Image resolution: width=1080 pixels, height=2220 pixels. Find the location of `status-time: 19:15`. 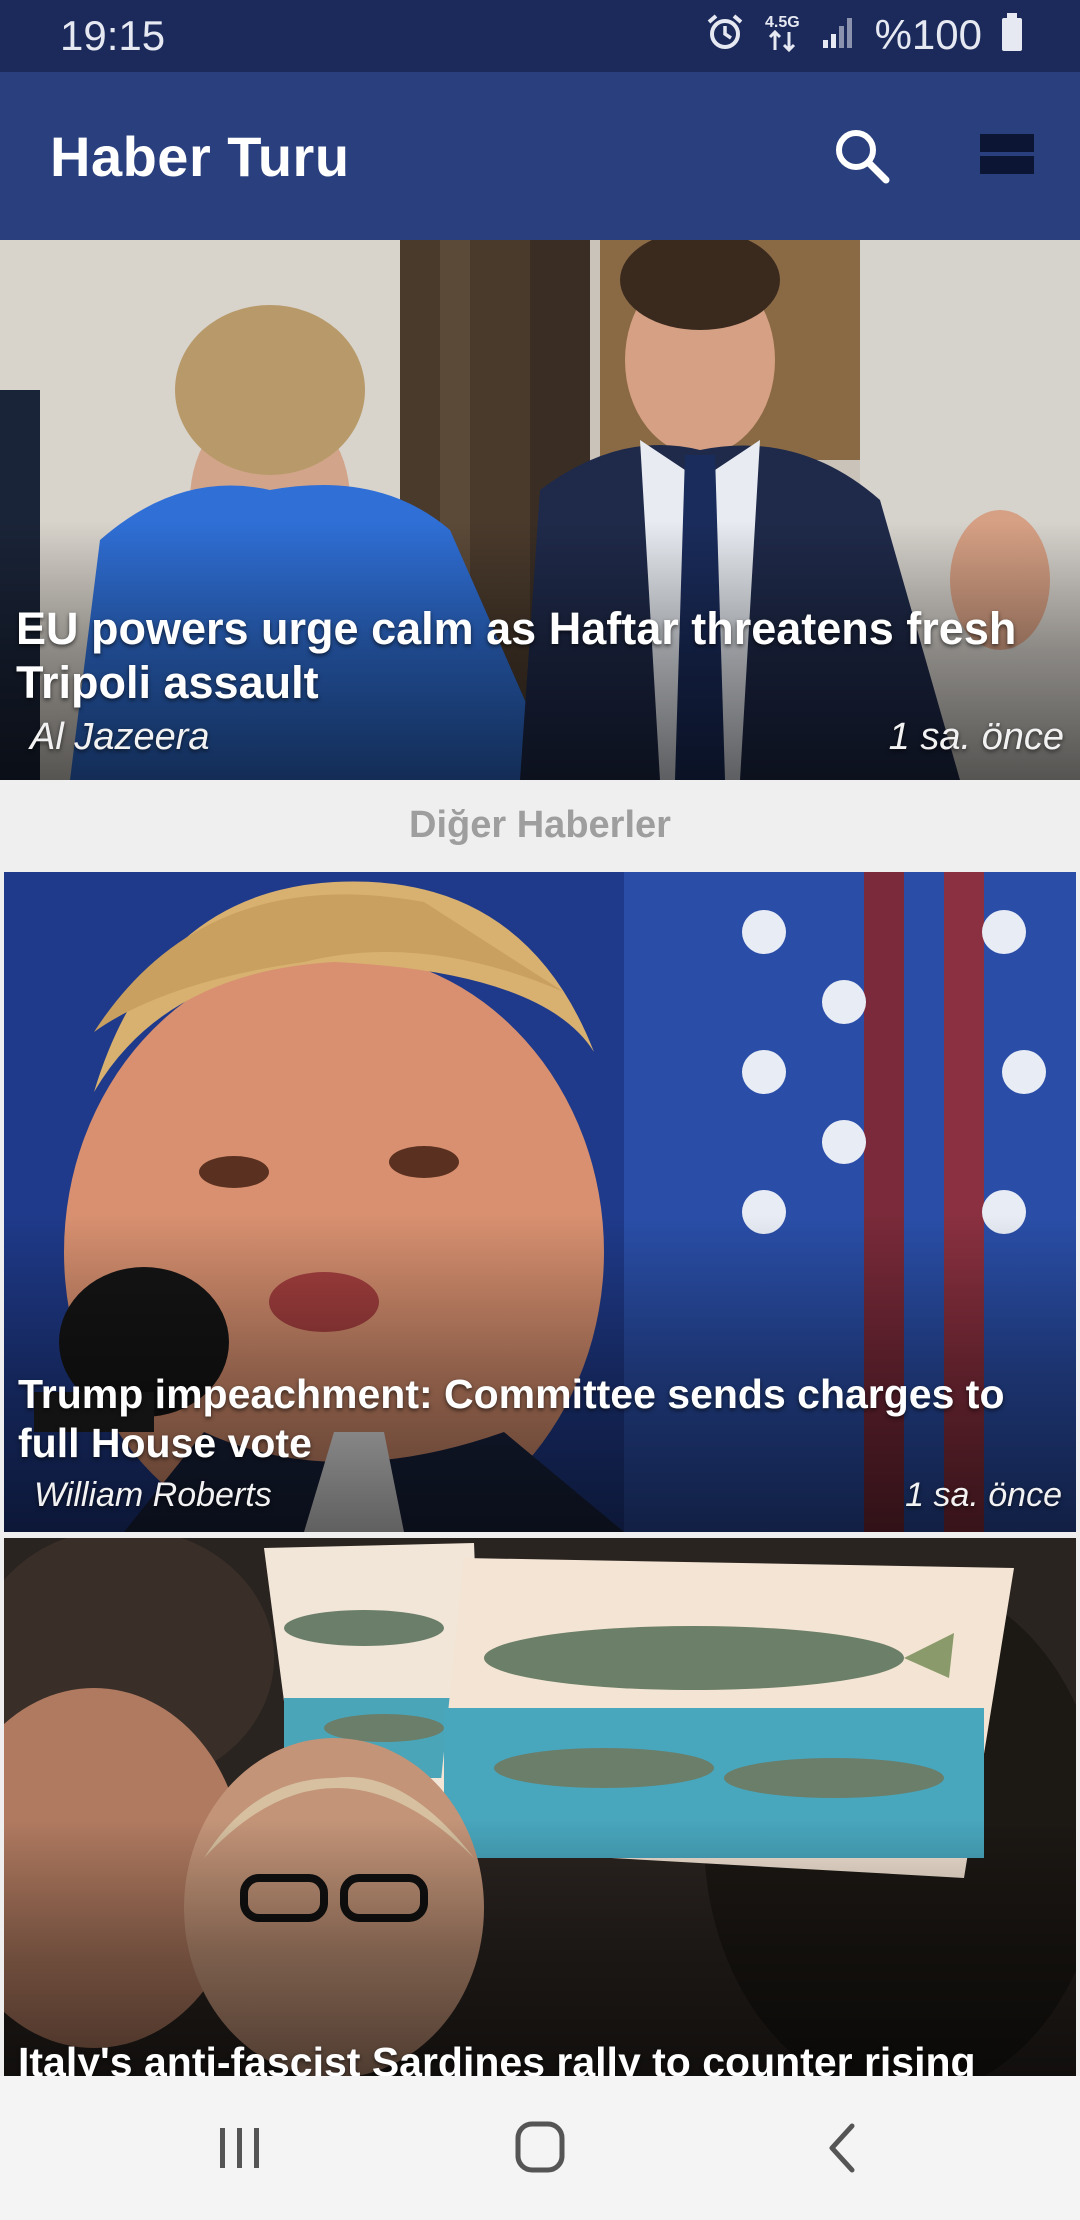

status-time: 19:15 is located at coordinates (113, 35).